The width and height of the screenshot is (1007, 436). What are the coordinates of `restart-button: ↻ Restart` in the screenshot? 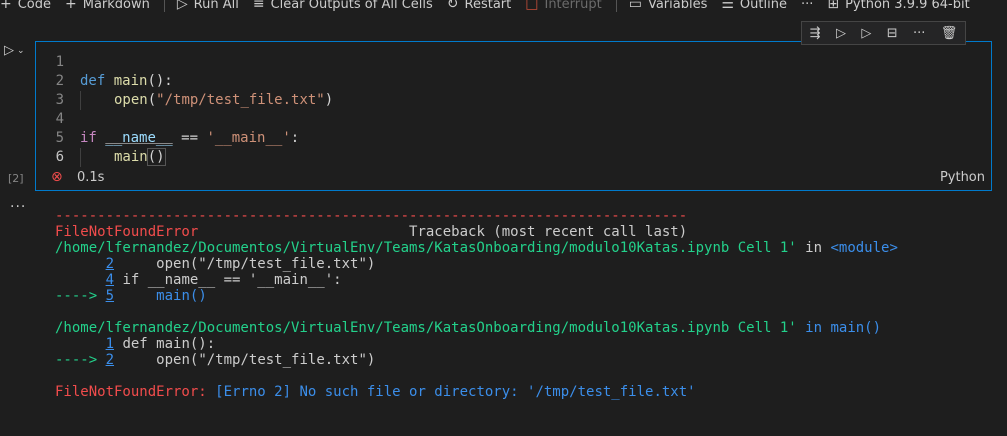 It's located at (479, 6).